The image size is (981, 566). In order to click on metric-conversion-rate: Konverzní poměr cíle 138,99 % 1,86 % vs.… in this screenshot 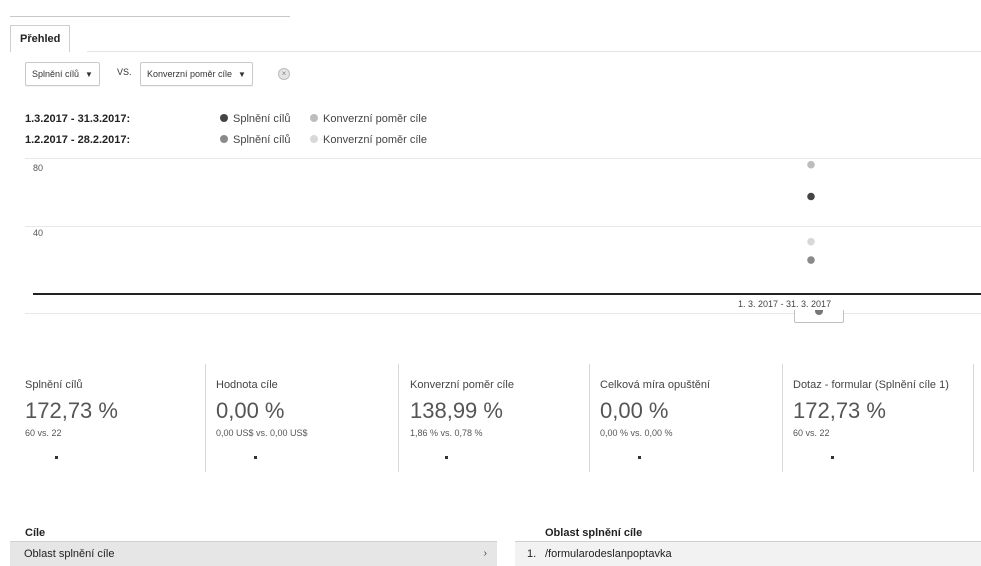, I will do `click(495, 416)`.